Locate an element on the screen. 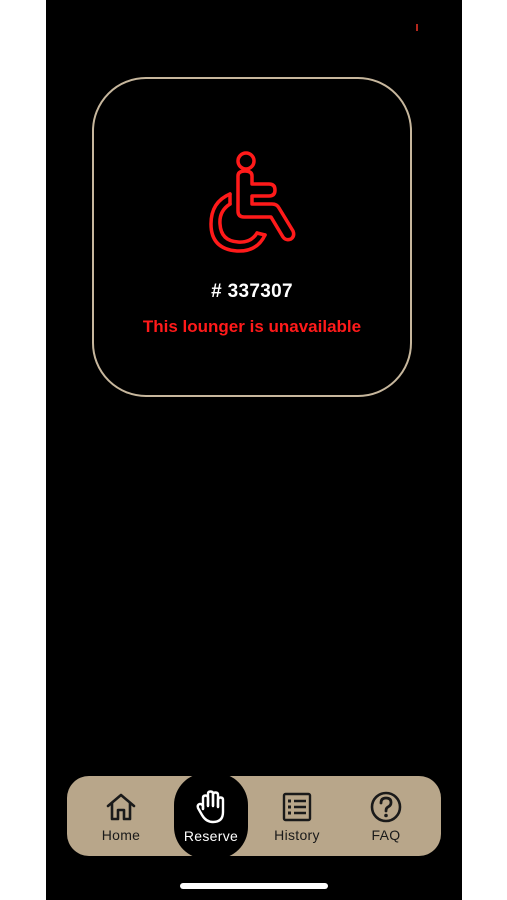  wheelchair-icon is located at coordinates (252, 202).